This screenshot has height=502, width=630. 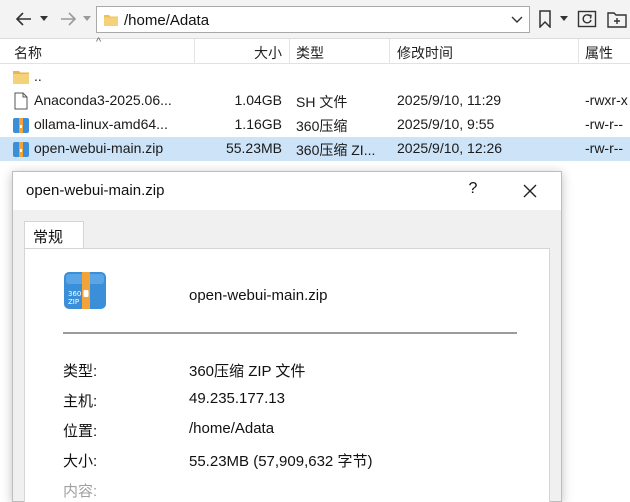 I want to click on svg-text: ZIP, so click(x=73, y=302).